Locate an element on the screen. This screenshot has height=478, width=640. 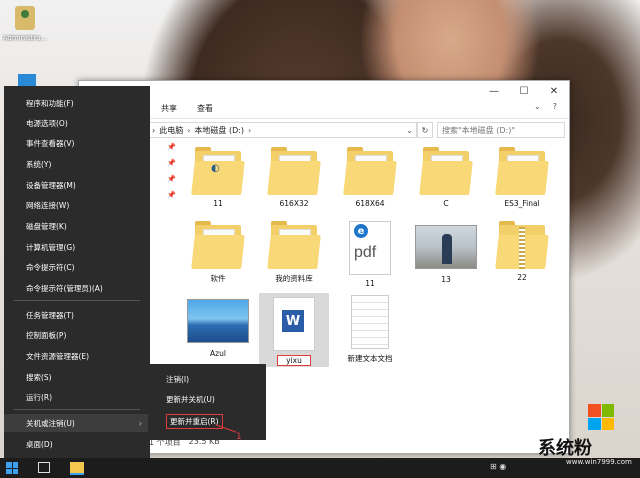
file-item-photo: 13 is located at coordinates (446, 252).